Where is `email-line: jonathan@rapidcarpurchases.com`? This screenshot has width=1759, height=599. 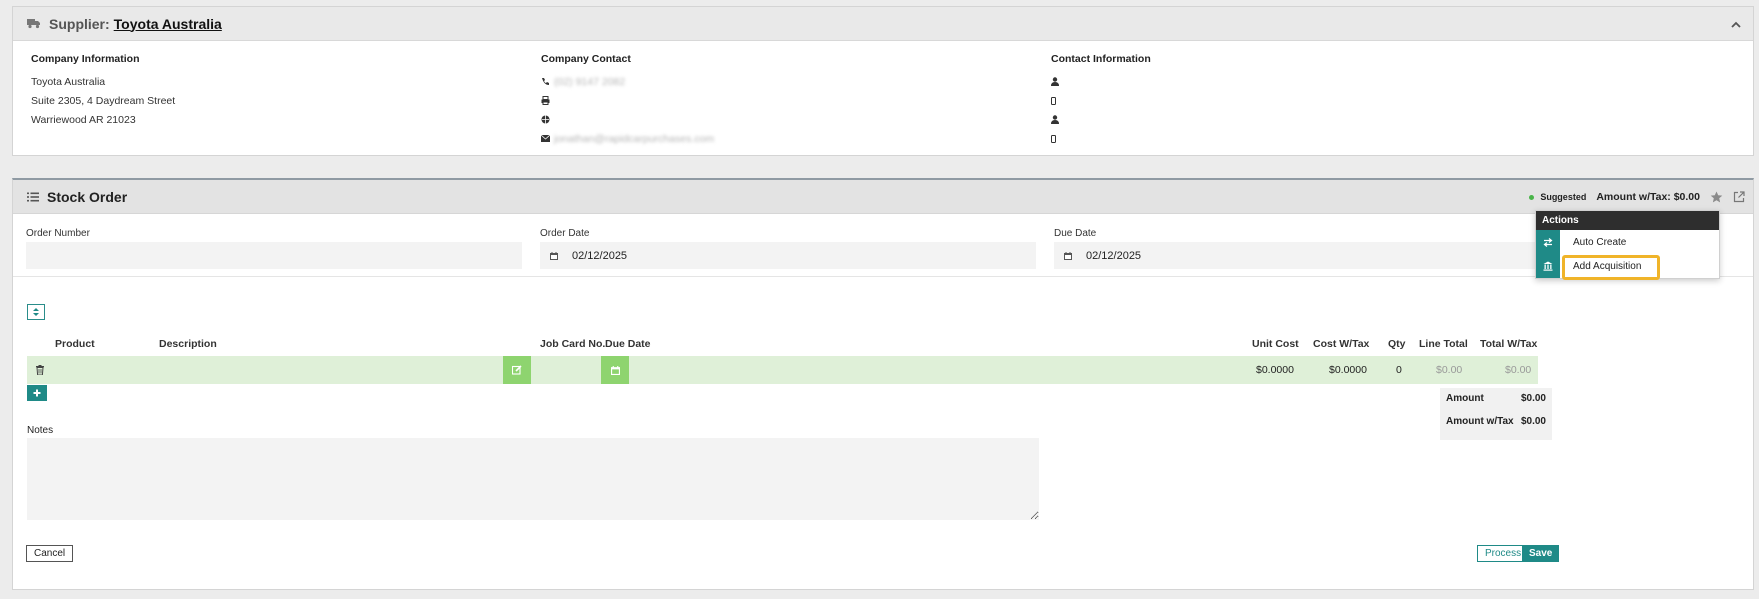
email-line: jonathan@rapidcarpurchases.com is located at coordinates (627, 138).